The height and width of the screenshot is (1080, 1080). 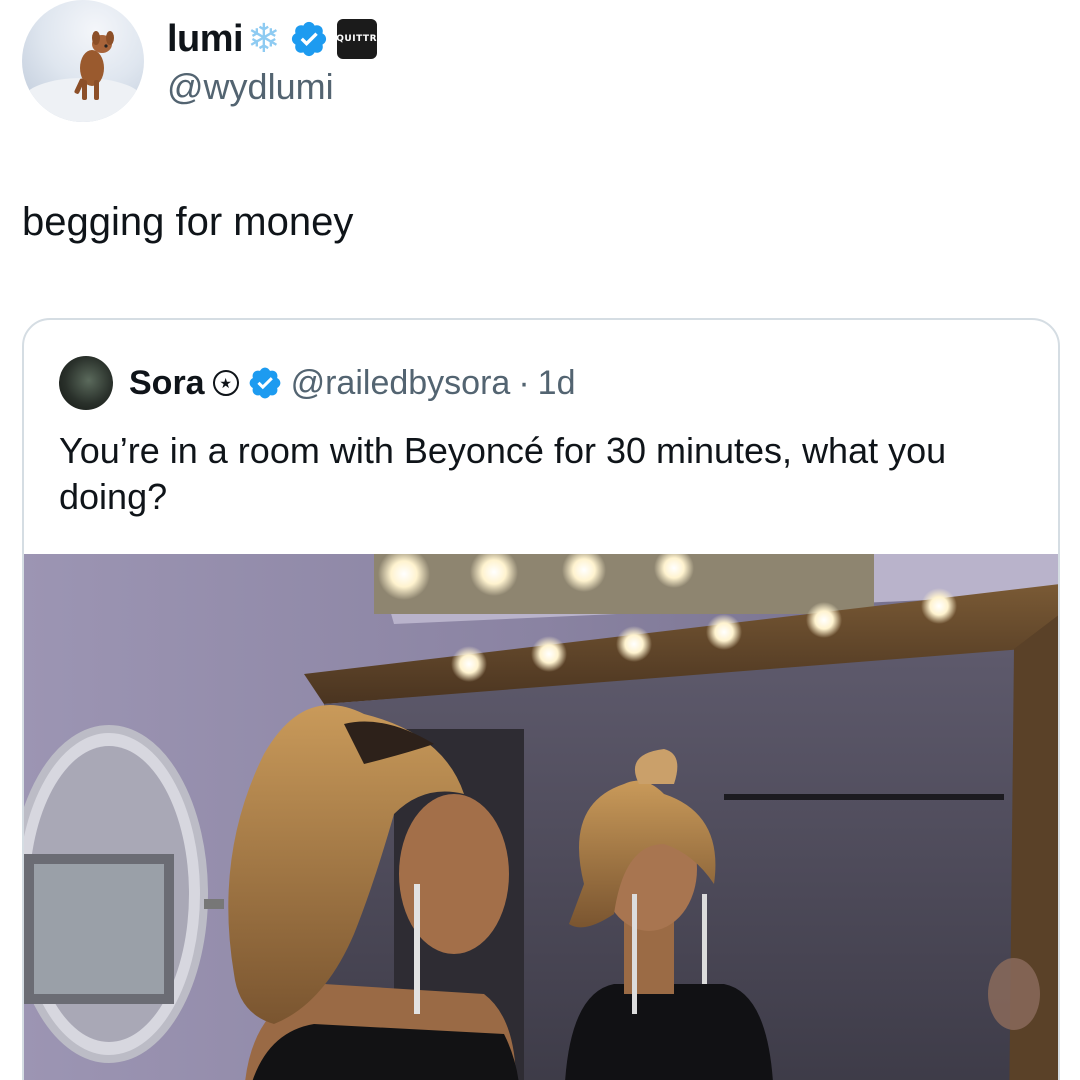 I want to click on quoted-verified-badge-icon, so click(x=265, y=383).